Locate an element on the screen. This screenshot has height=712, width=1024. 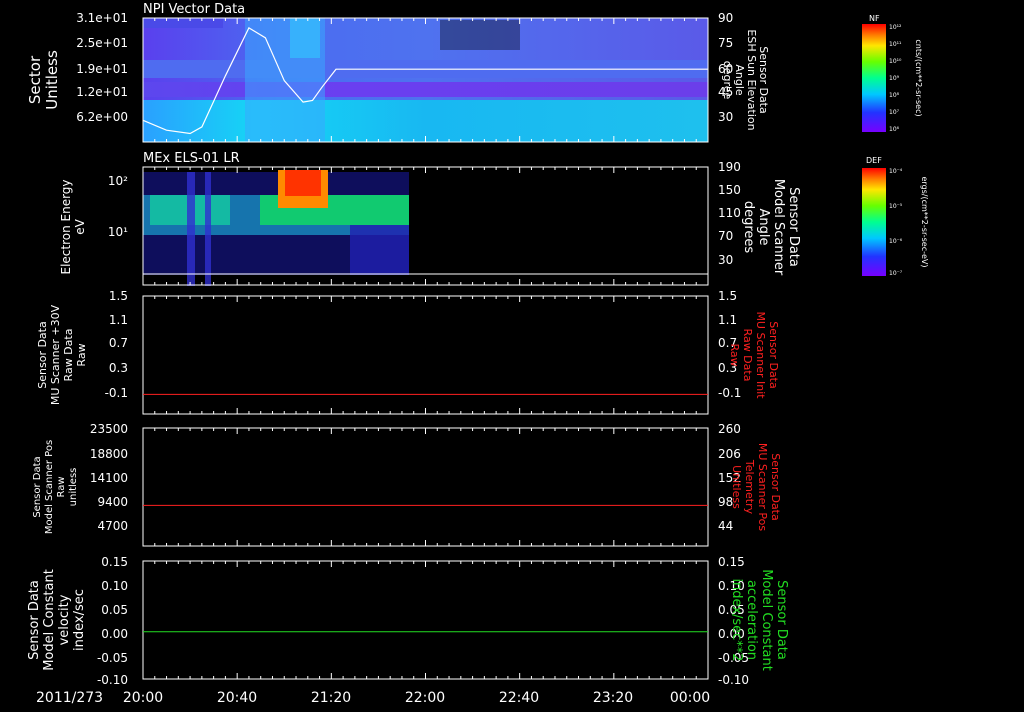
panel-title-npi: NPI Vector Data is located at coordinates (194, 9).